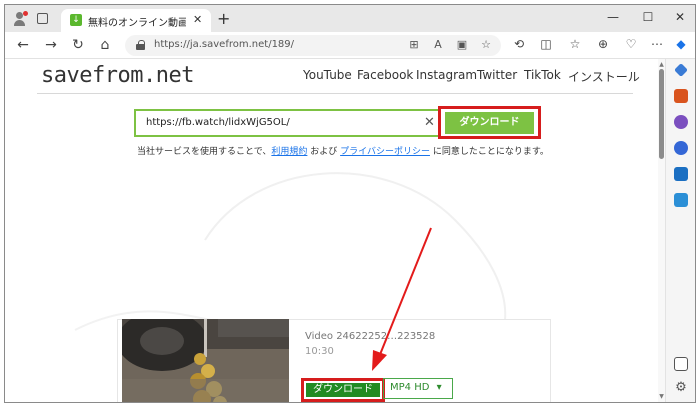 The width and height of the screenshot is (700, 407). Describe the element at coordinates (542, 75) in the screenshot. I see `nav-tiktok: TikTok` at that location.